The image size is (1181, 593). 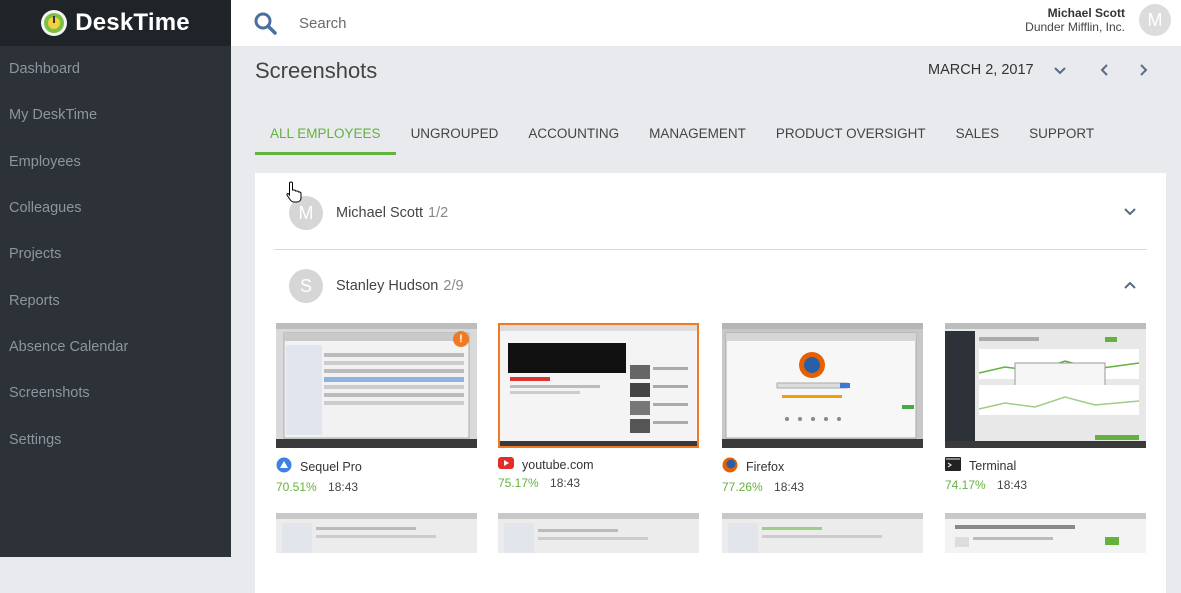 I want to click on productivity-percent: 74.17%, so click(x=965, y=485).